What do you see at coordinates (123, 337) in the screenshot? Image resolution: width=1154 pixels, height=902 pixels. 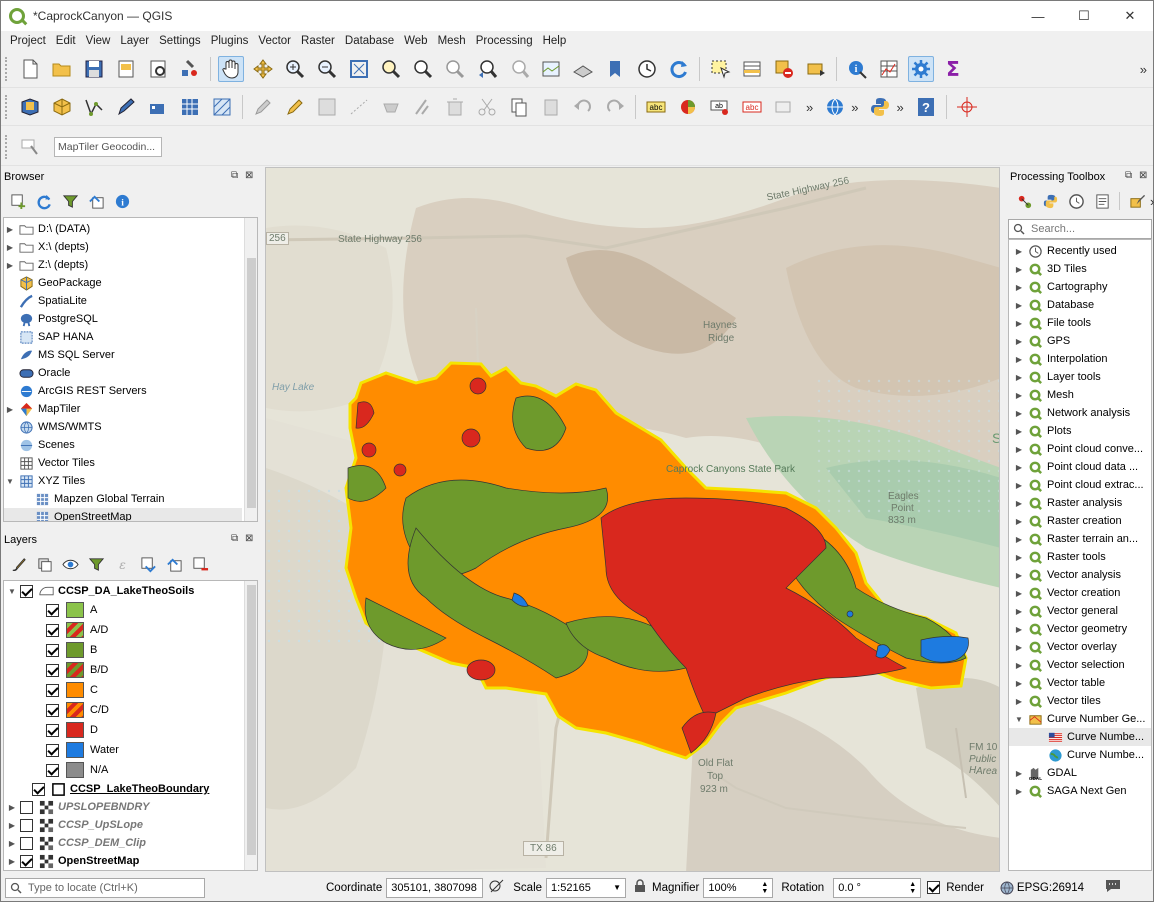 I see `browser-item: SAP HANA` at bounding box center [123, 337].